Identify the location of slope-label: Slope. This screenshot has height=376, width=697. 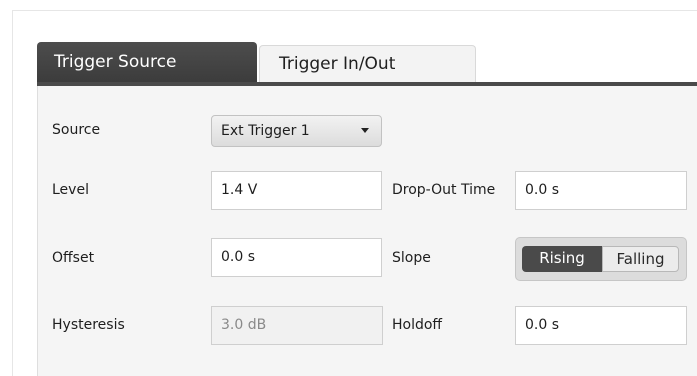
(411, 258).